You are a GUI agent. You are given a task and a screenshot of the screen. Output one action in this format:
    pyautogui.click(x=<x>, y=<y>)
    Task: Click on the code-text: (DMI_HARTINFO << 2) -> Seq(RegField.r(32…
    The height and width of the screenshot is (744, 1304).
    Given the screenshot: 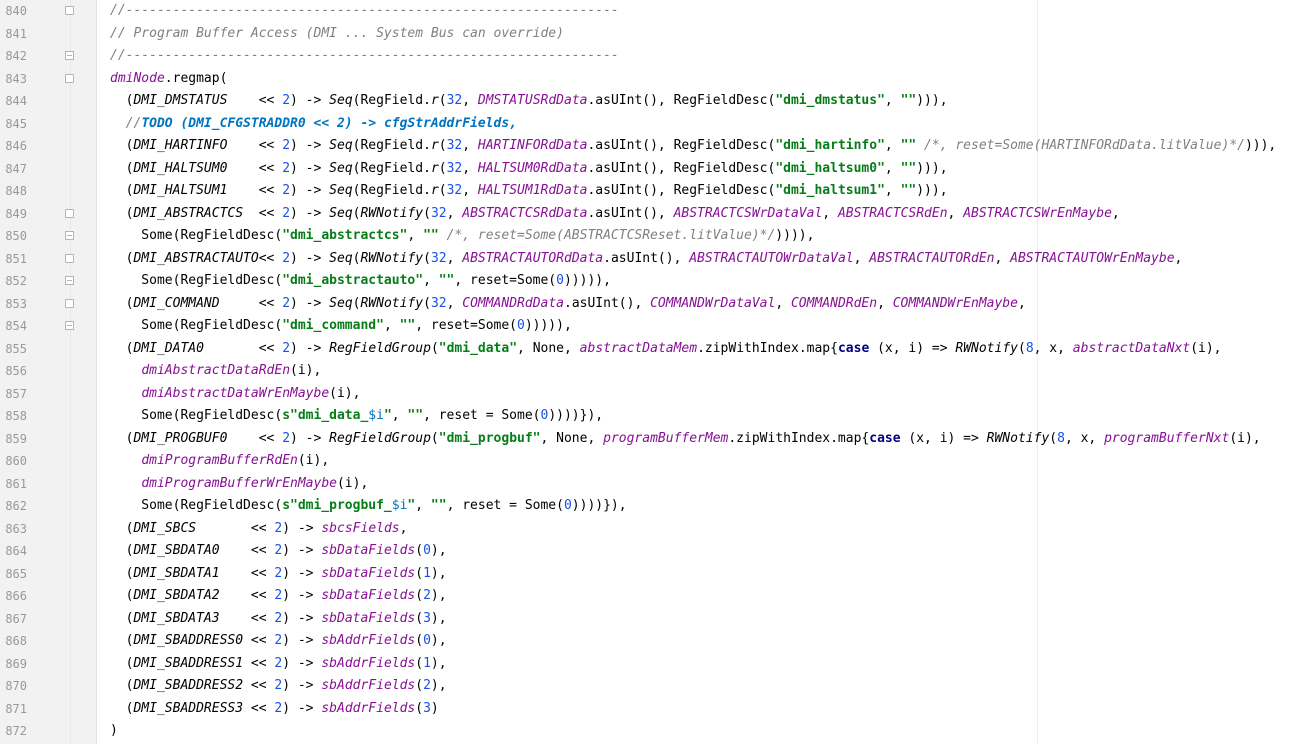 What is the action you would take?
    pyautogui.click(x=693, y=146)
    